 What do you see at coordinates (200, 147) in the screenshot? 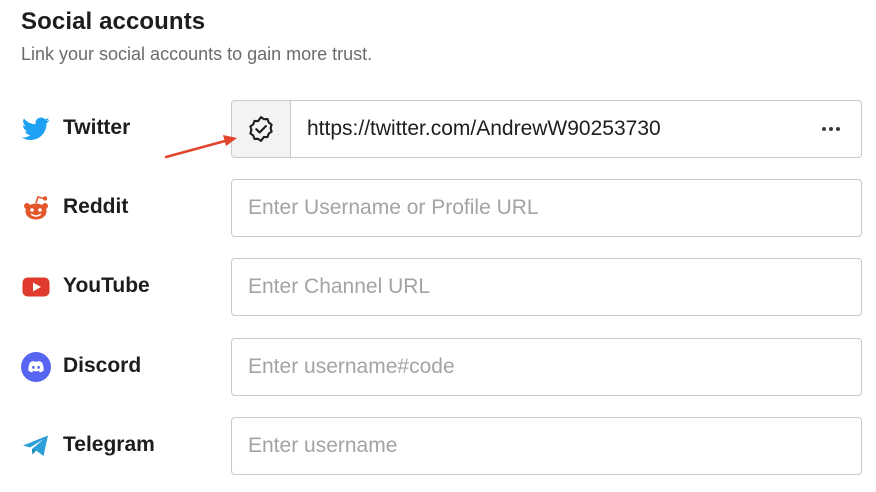
I see `red-arrow-icon` at bounding box center [200, 147].